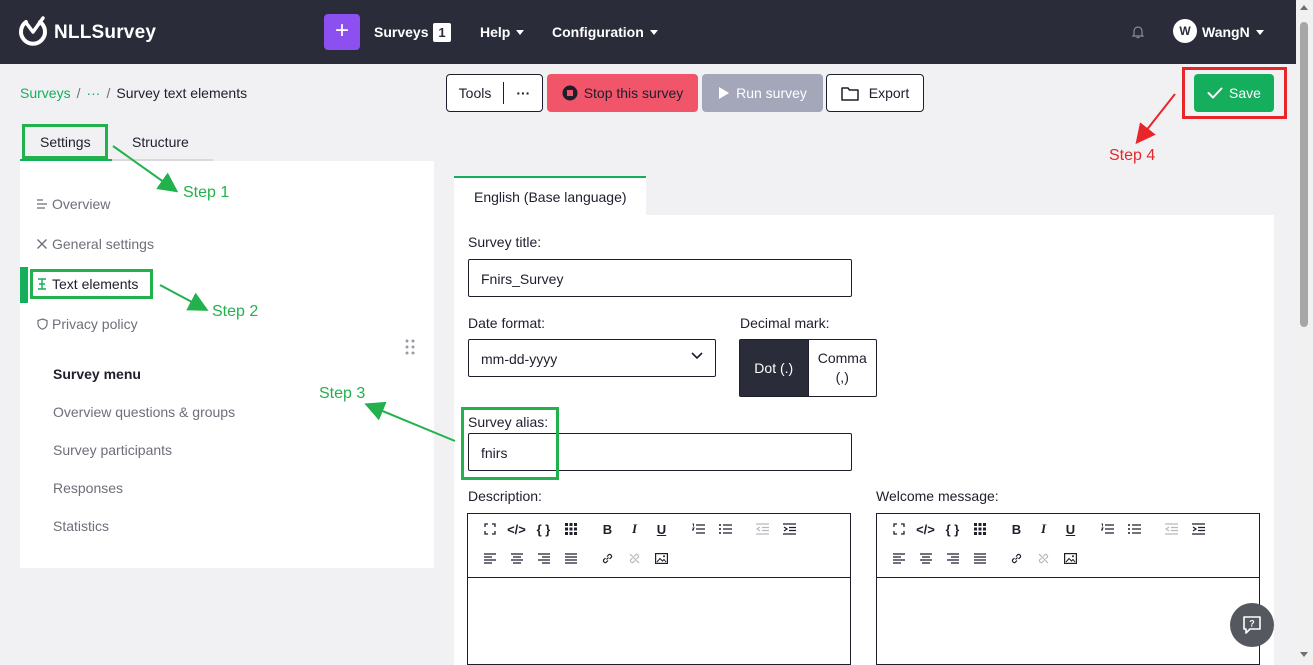 Image resolution: width=1313 pixels, height=665 pixels. What do you see at coordinates (598, 32) in the screenshot?
I see `nav-config-label: Configuration` at bounding box center [598, 32].